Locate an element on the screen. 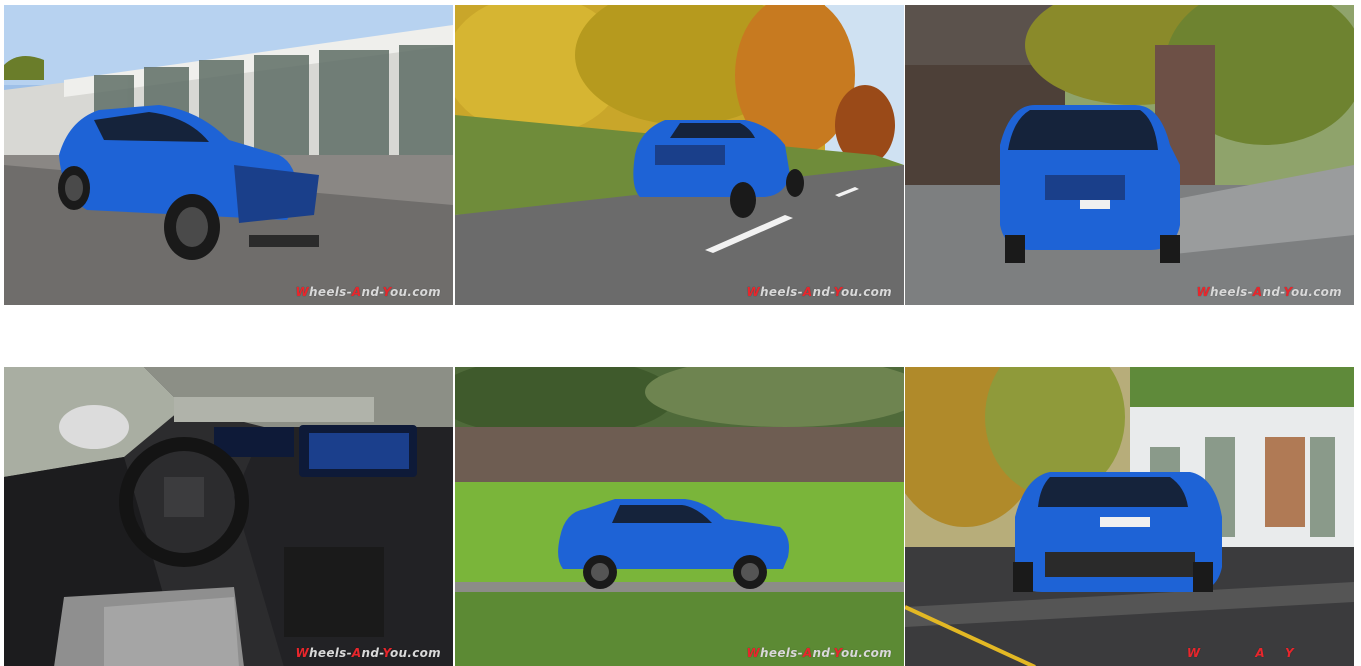 Image resolution: width=1361 pixels, height=666 pixels. photo-car-rear-house is located at coordinates (1129, 516).